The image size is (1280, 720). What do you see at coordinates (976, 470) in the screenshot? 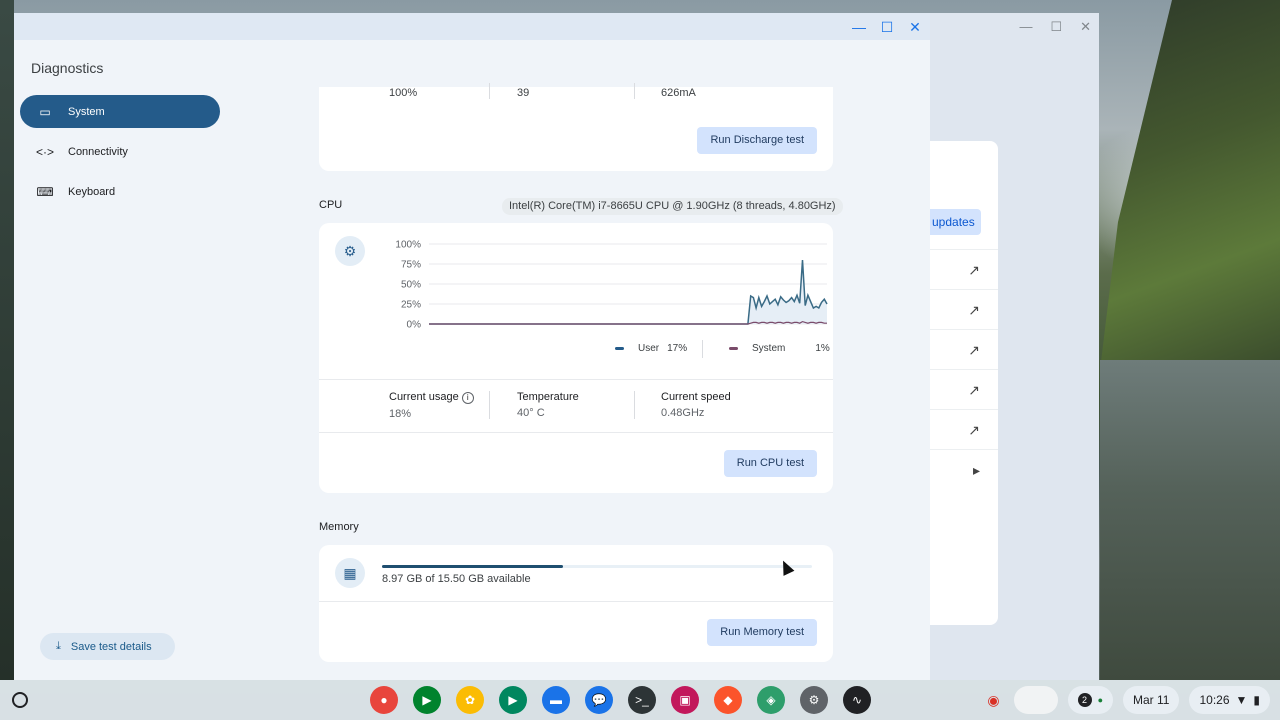
I see `chevron-right-icon: ▸` at bounding box center [976, 470].